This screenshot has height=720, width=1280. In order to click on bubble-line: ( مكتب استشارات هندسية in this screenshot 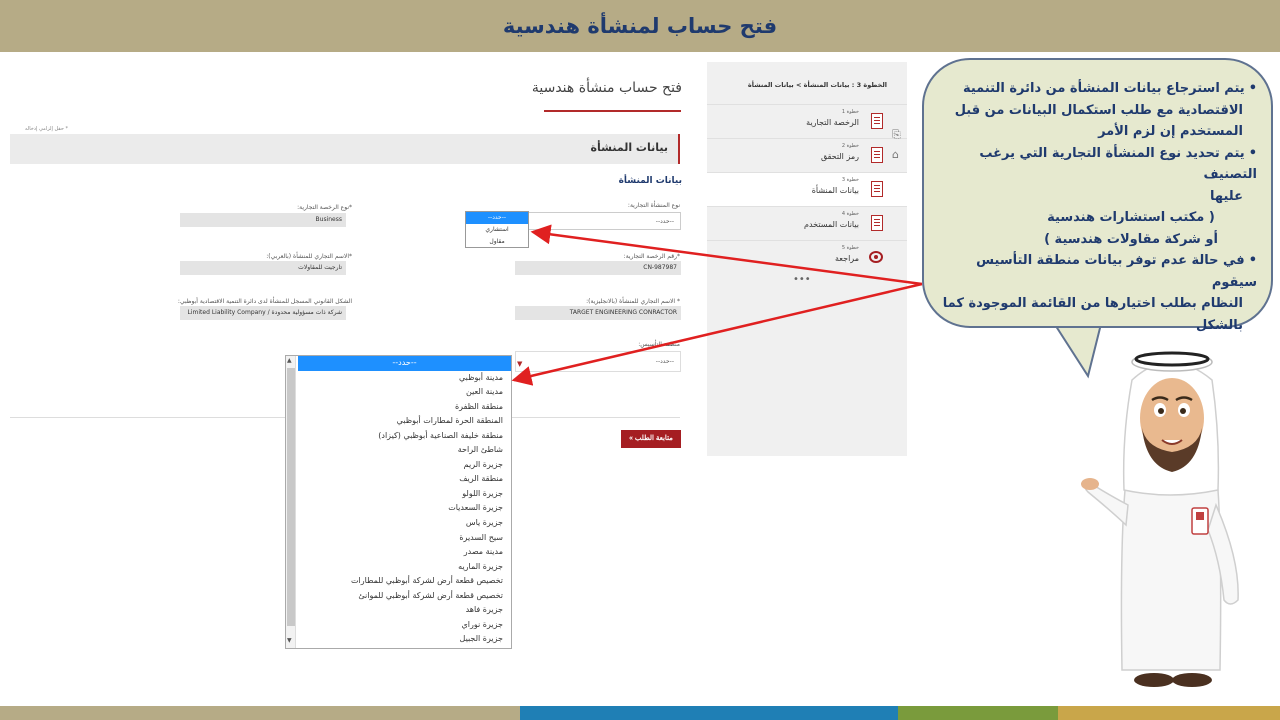, I will do `click(1131, 217)`.